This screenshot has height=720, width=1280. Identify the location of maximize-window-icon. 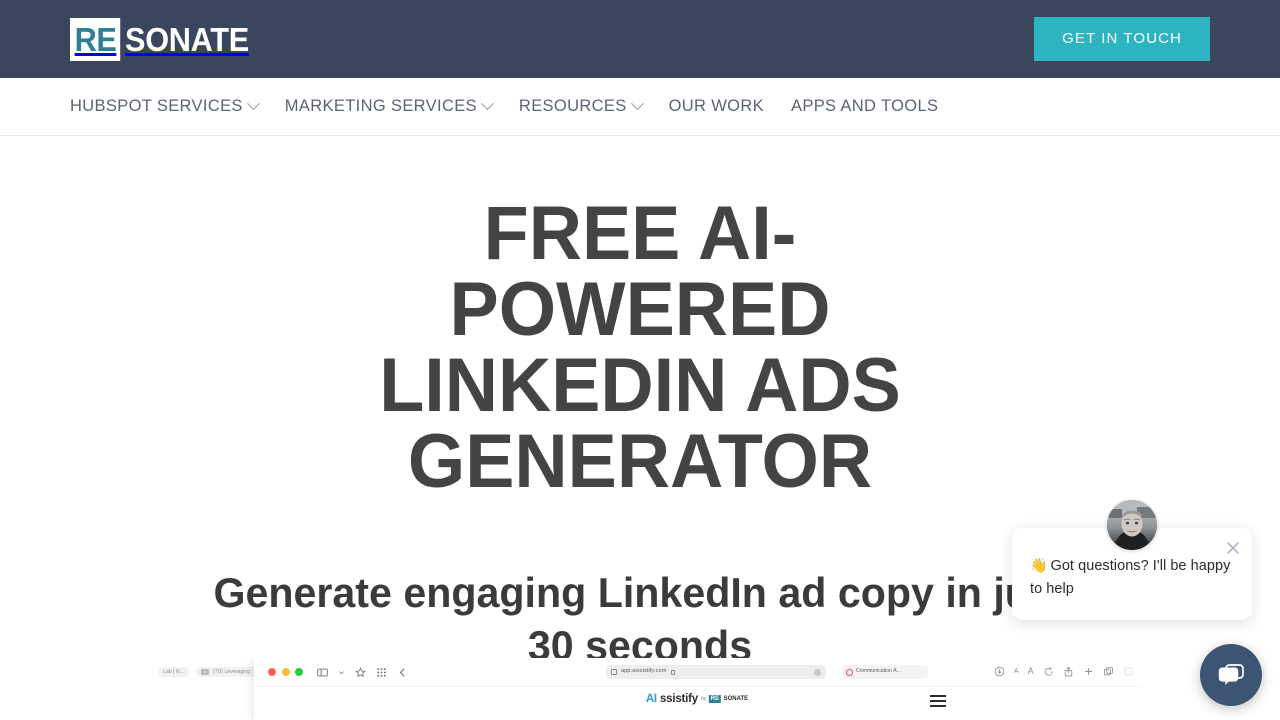
(299, 672).